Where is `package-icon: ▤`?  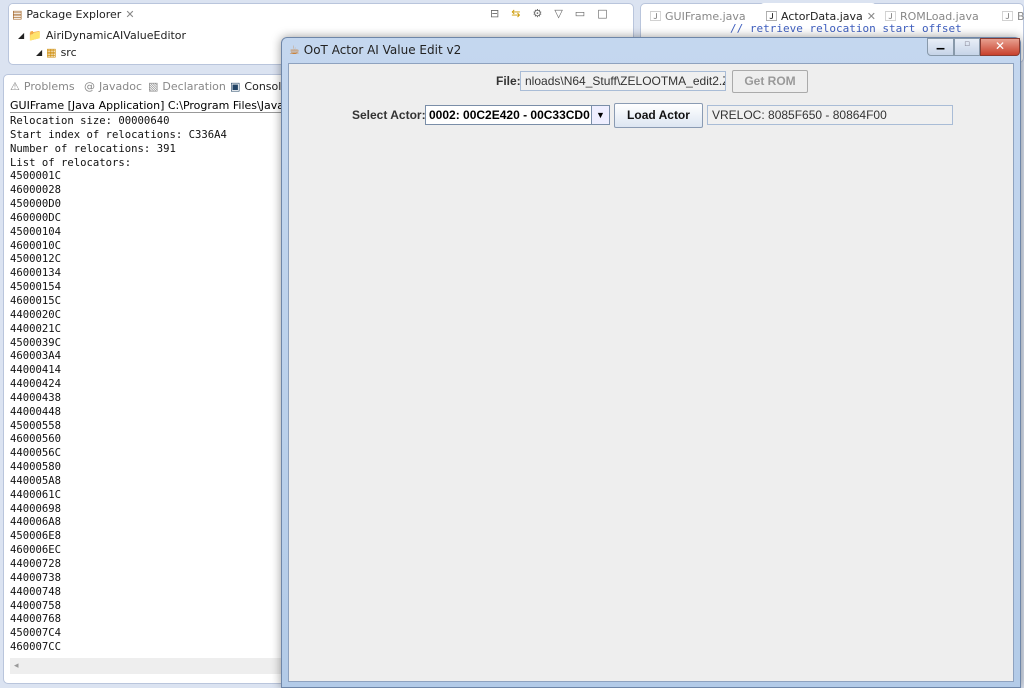
package-icon: ▤ is located at coordinates (17, 14).